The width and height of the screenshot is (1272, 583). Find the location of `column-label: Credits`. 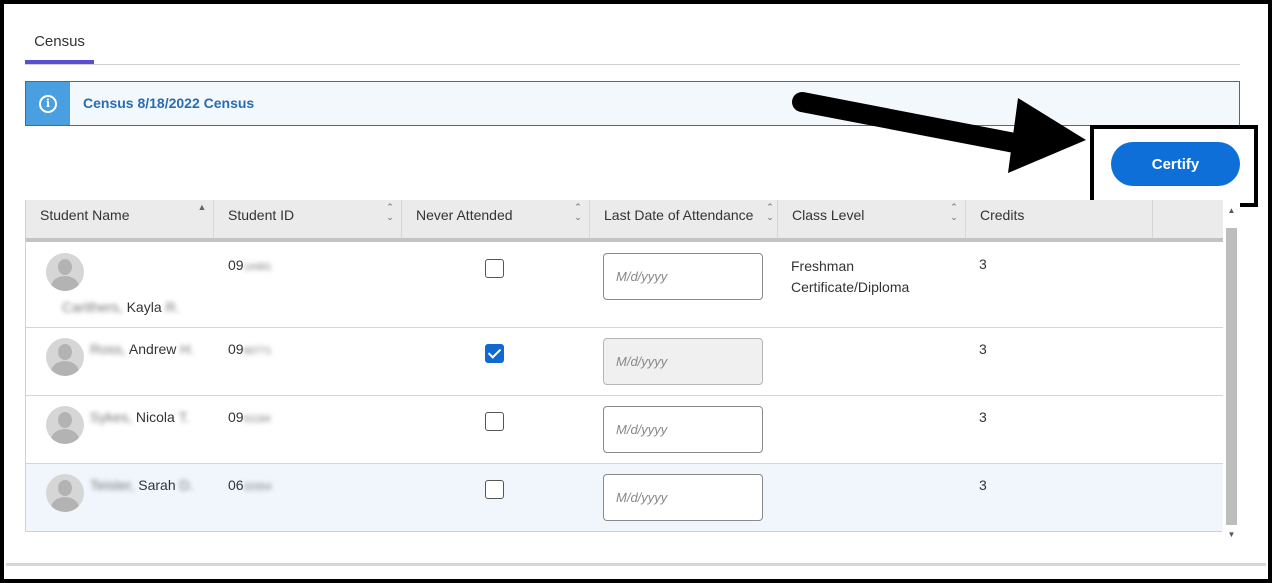

column-label: Credits is located at coordinates (1002, 215).